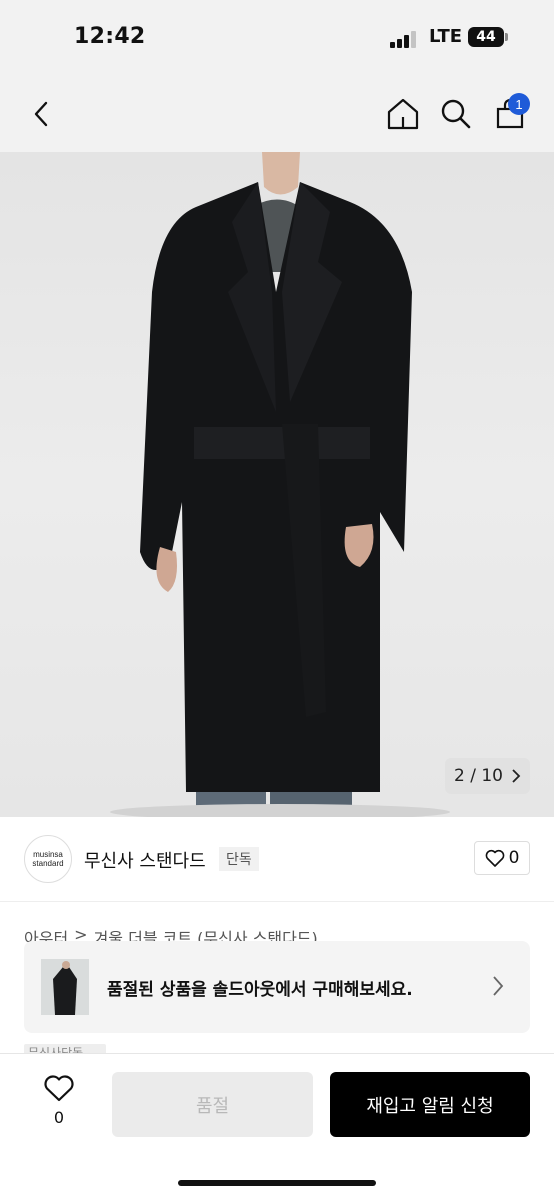 This screenshot has height=1200, width=554. What do you see at coordinates (403, 114) in the screenshot?
I see `home-icon` at bounding box center [403, 114].